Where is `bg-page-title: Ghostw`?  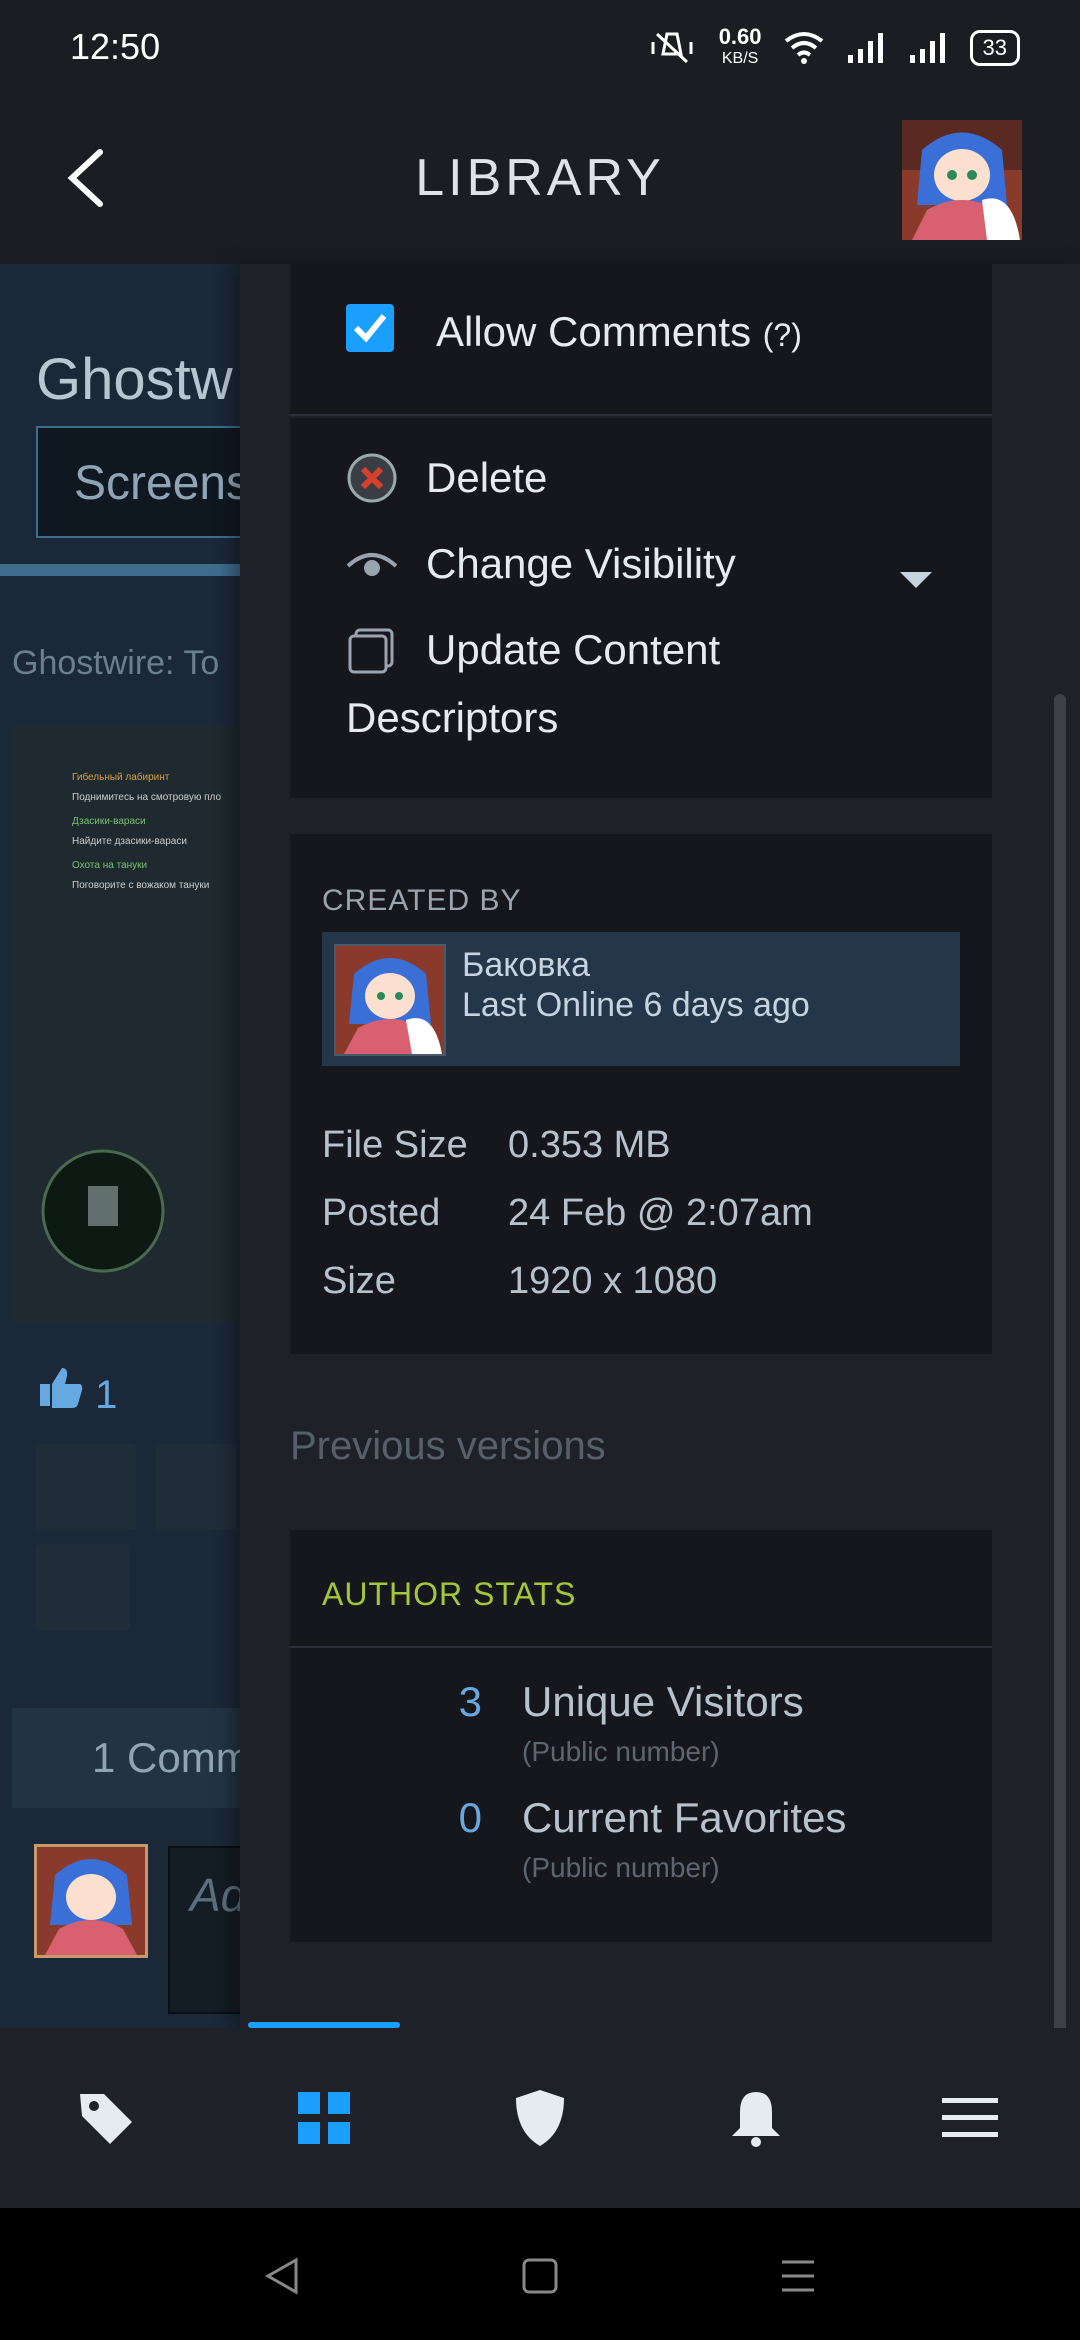
bg-page-title: Ghostw is located at coordinates (134, 379).